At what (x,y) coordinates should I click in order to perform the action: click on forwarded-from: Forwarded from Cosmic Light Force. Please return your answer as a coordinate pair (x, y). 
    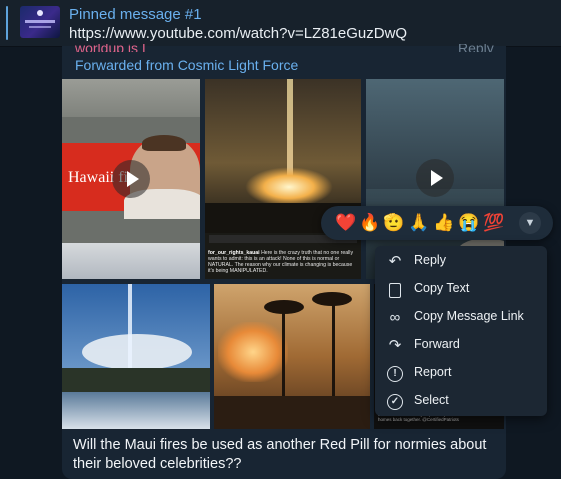
    Looking at the image, I should click on (186, 65).